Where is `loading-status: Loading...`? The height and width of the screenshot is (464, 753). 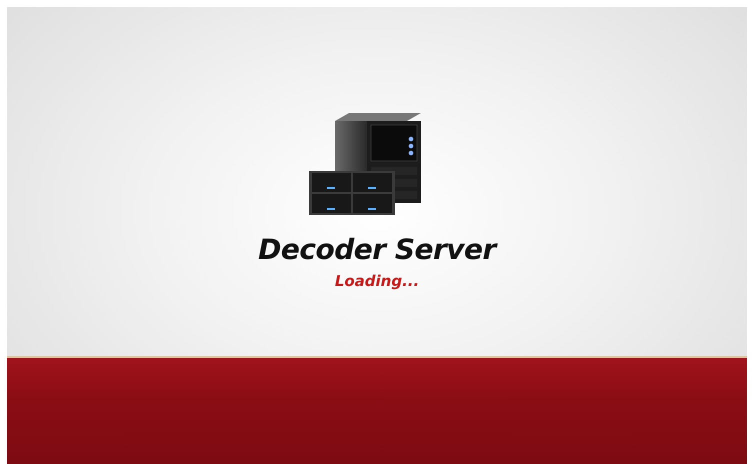
loading-status: Loading... is located at coordinates (377, 281).